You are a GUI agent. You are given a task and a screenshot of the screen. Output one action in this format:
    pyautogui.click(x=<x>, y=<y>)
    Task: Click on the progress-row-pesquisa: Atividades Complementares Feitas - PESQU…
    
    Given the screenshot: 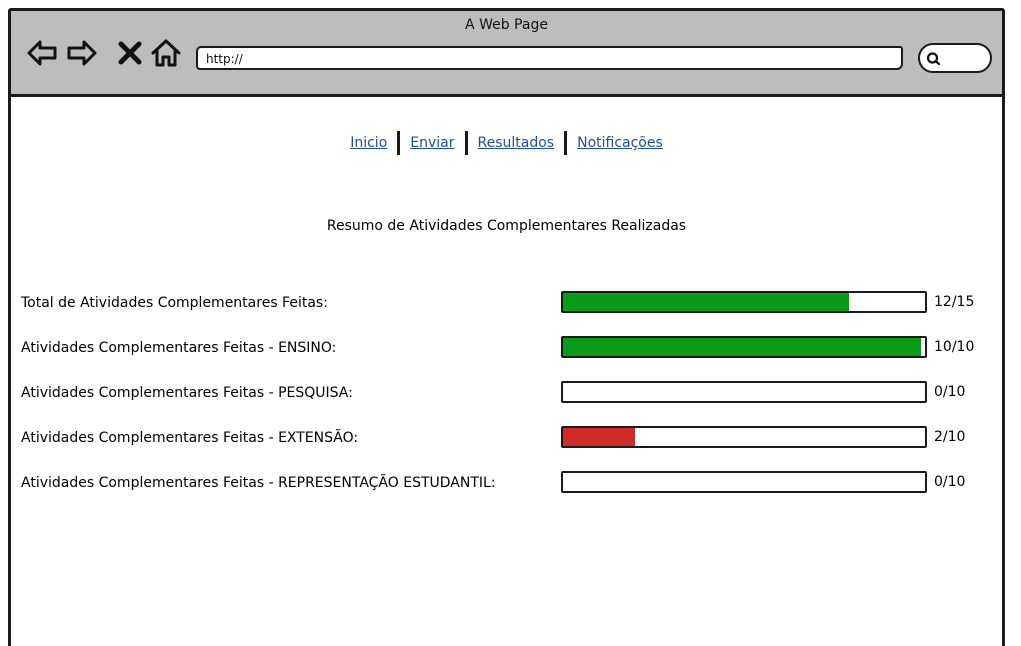 What is the action you would take?
    pyautogui.click(x=506, y=393)
    